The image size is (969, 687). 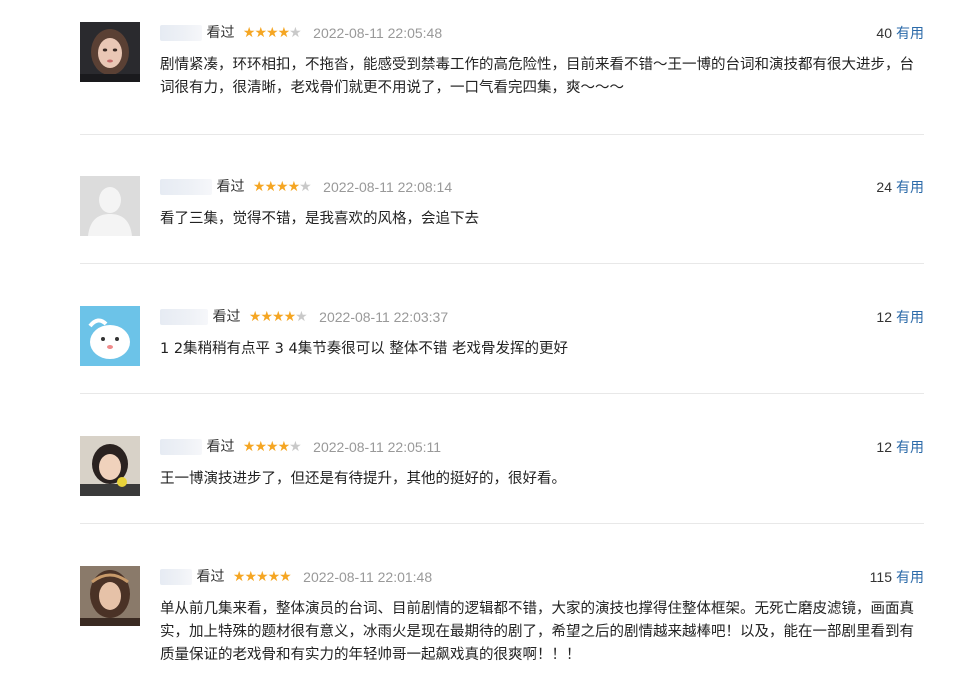 What do you see at coordinates (378, 33) in the screenshot?
I see `comment-time: 2022-08-11 22:05:48` at bounding box center [378, 33].